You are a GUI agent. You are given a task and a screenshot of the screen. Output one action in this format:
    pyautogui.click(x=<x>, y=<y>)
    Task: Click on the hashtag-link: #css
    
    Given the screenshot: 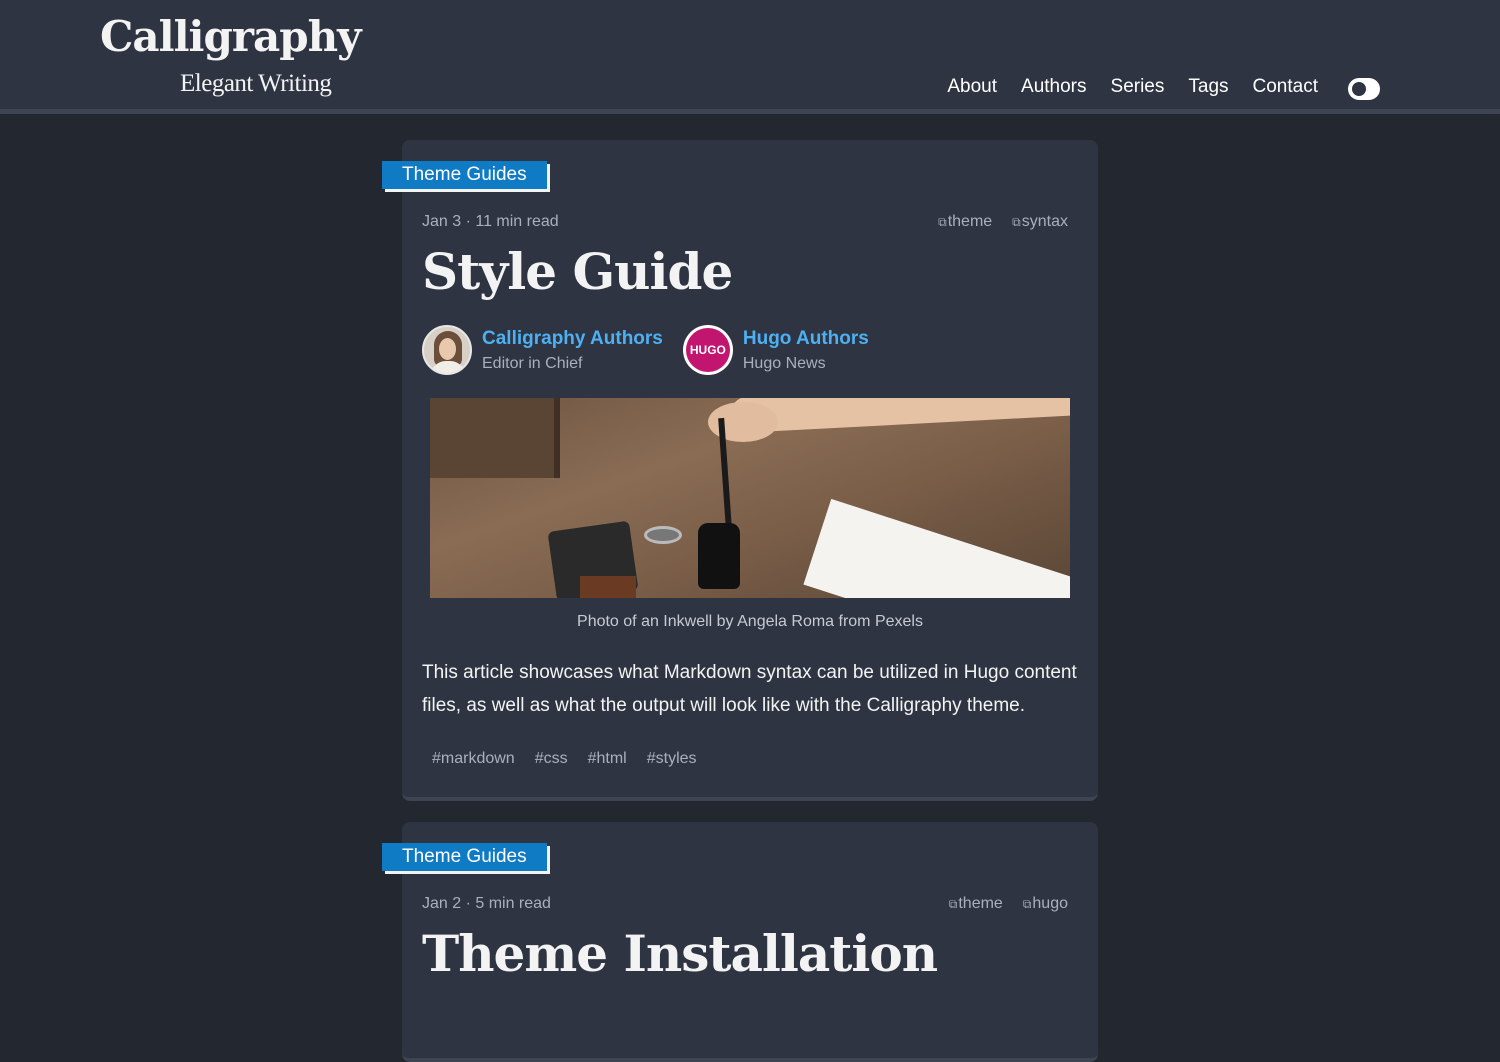 What is the action you would take?
    pyautogui.click(x=551, y=759)
    